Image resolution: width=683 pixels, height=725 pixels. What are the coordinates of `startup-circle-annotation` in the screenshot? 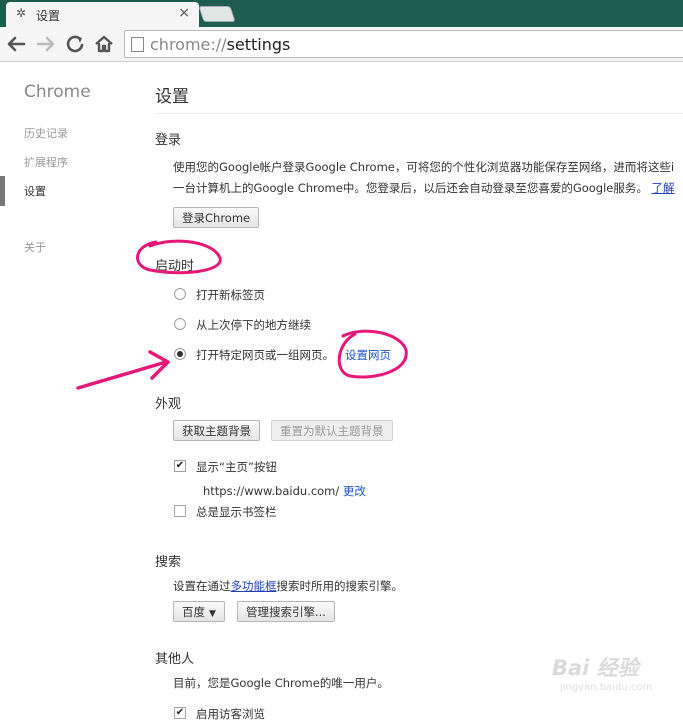 It's located at (179, 257).